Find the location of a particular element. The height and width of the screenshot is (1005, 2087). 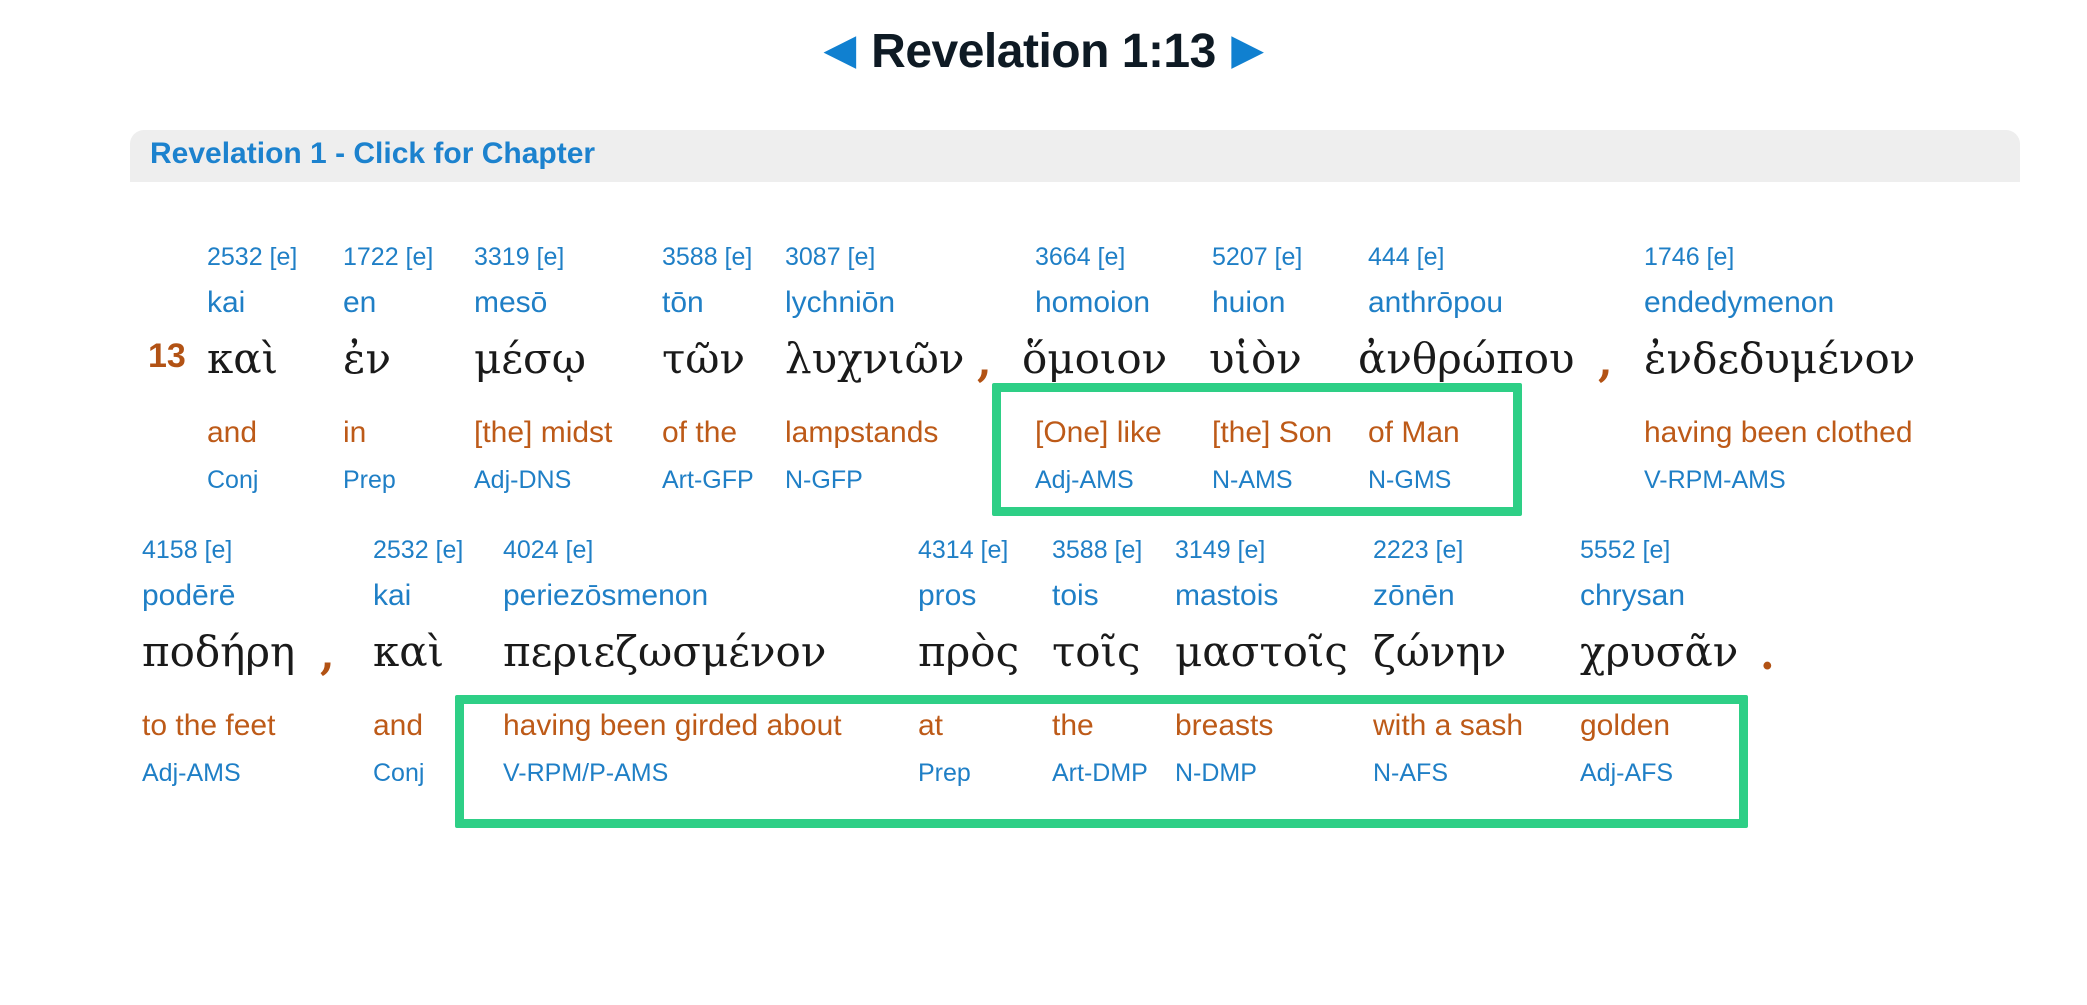

parsing-code-link: N-GFP is located at coordinates (824, 480).